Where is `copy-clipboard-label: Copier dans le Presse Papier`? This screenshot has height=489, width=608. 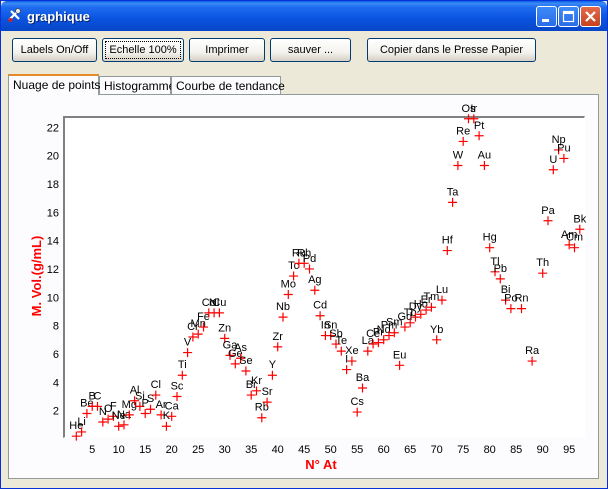 copy-clipboard-label: Copier dans le Presse Papier is located at coordinates (451, 50).